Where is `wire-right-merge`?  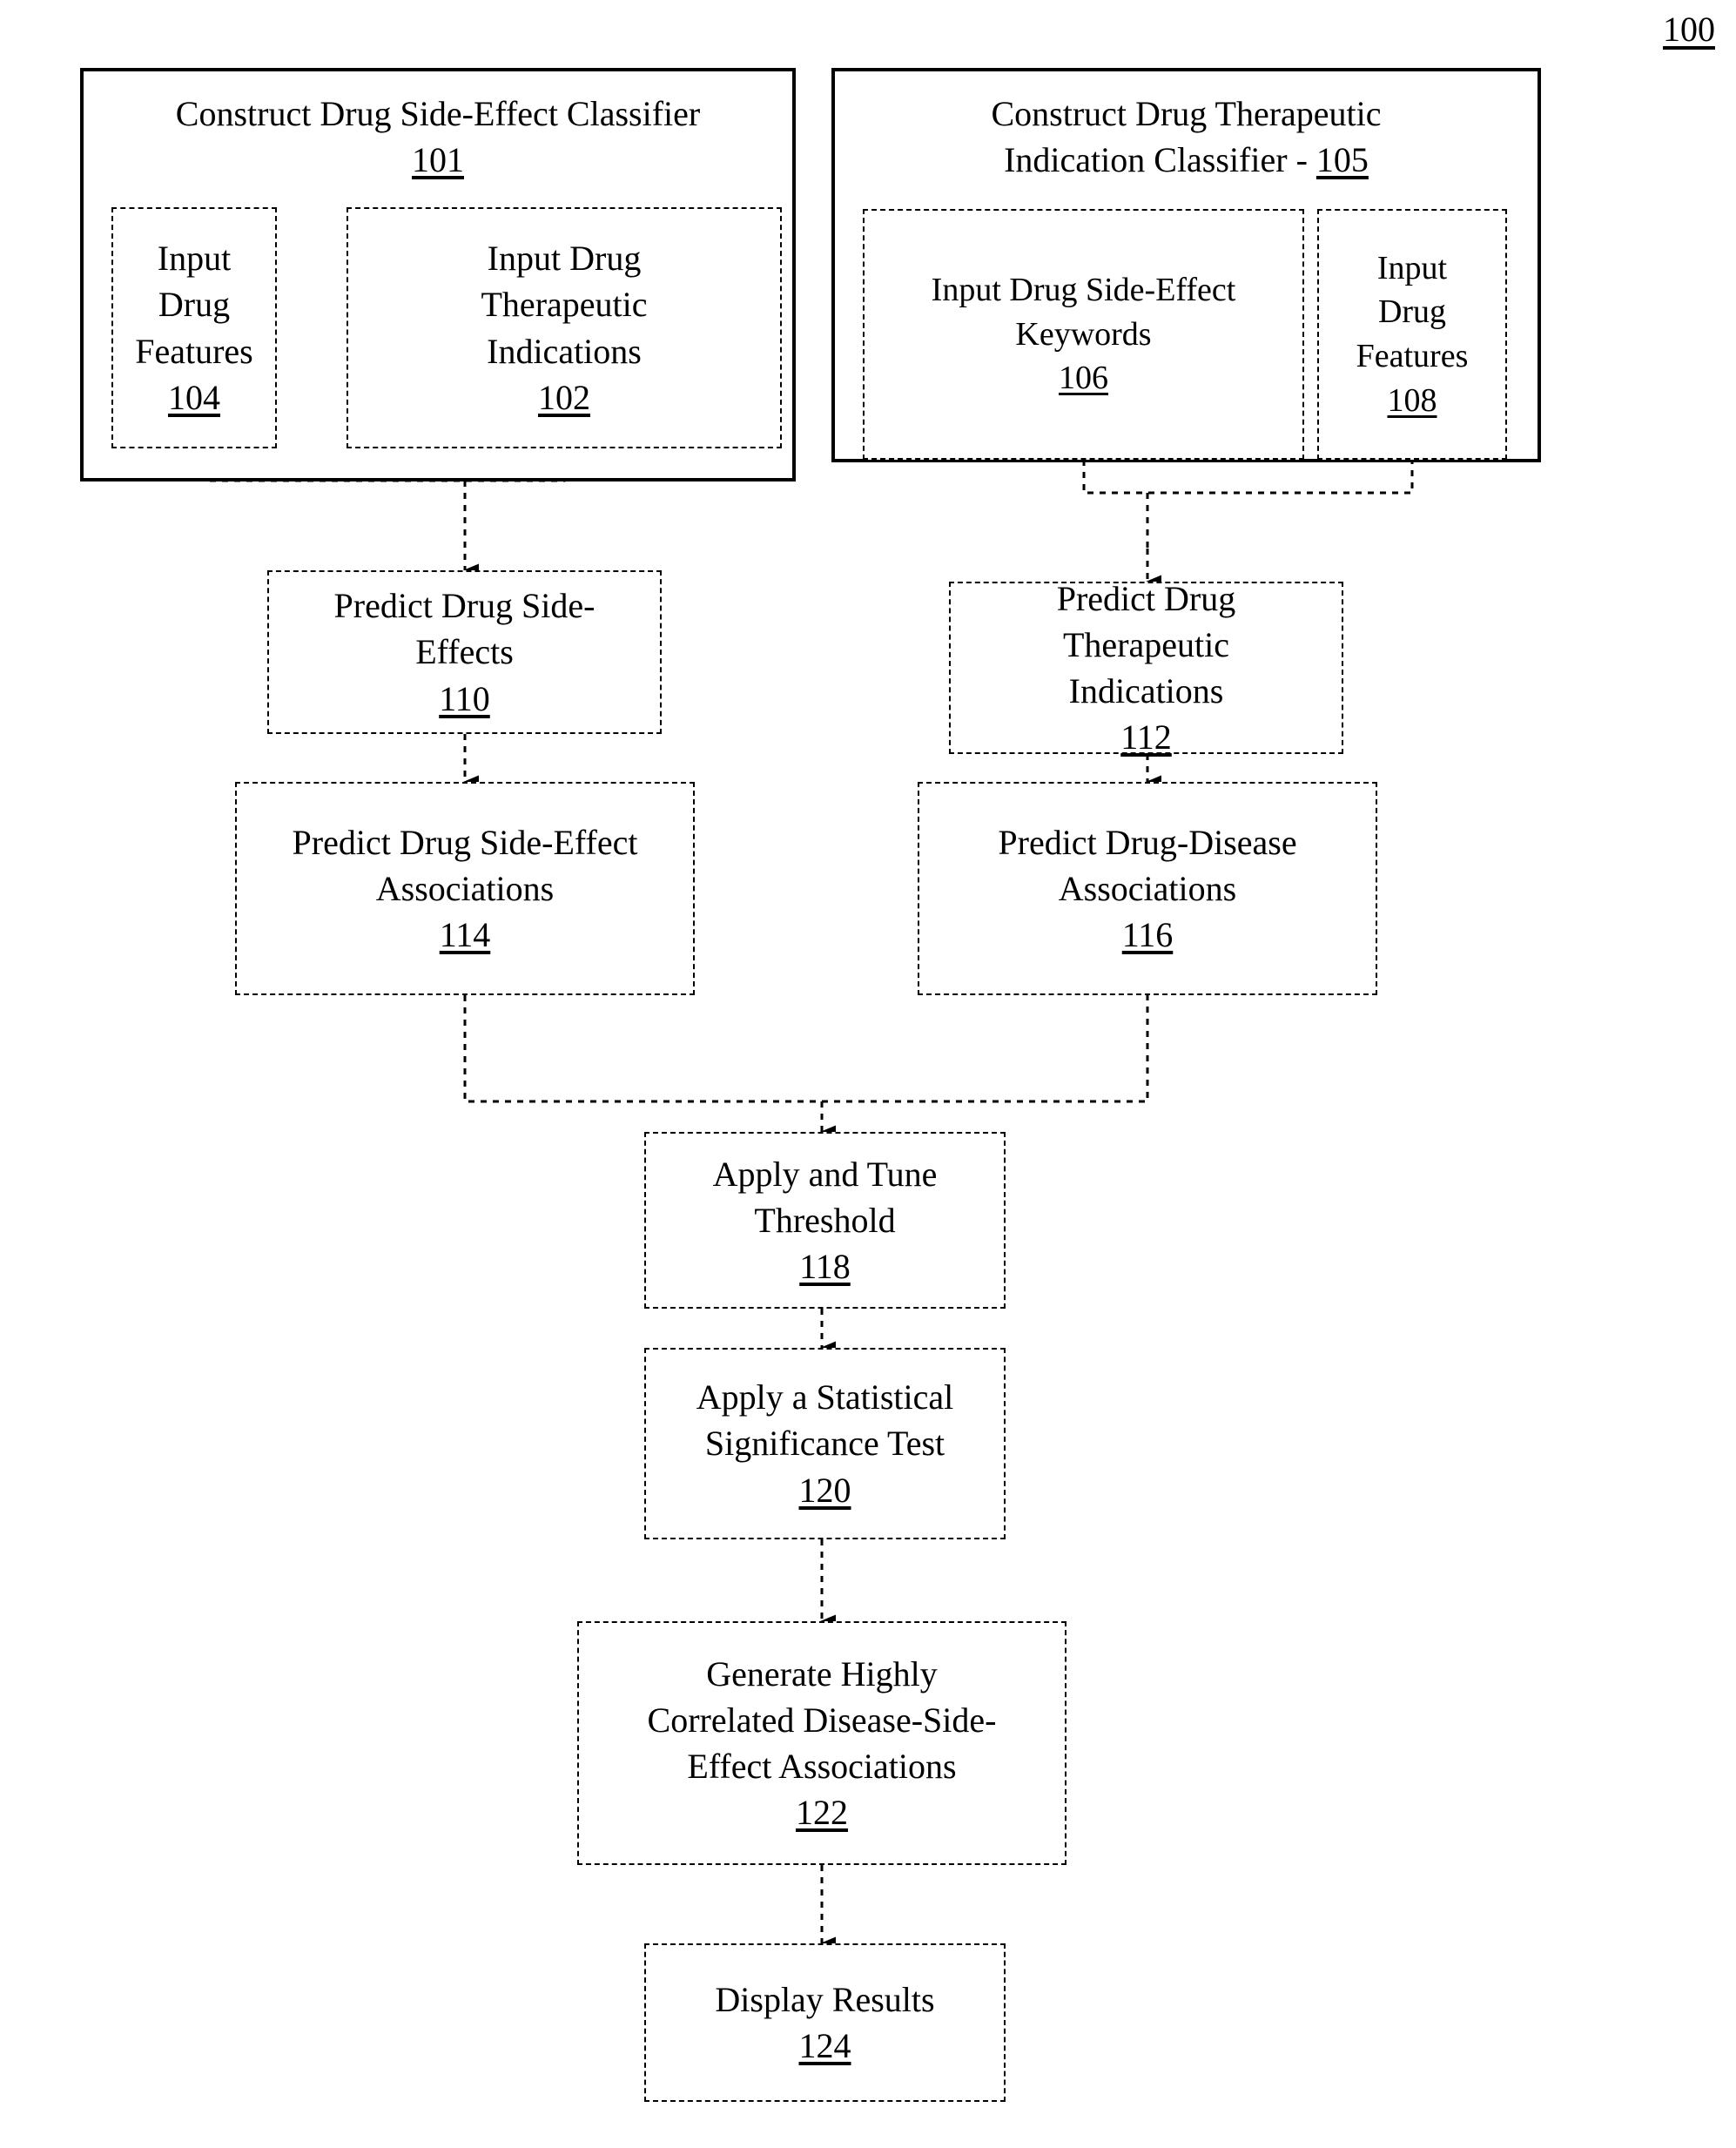 wire-right-merge is located at coordinates (1248, 477).